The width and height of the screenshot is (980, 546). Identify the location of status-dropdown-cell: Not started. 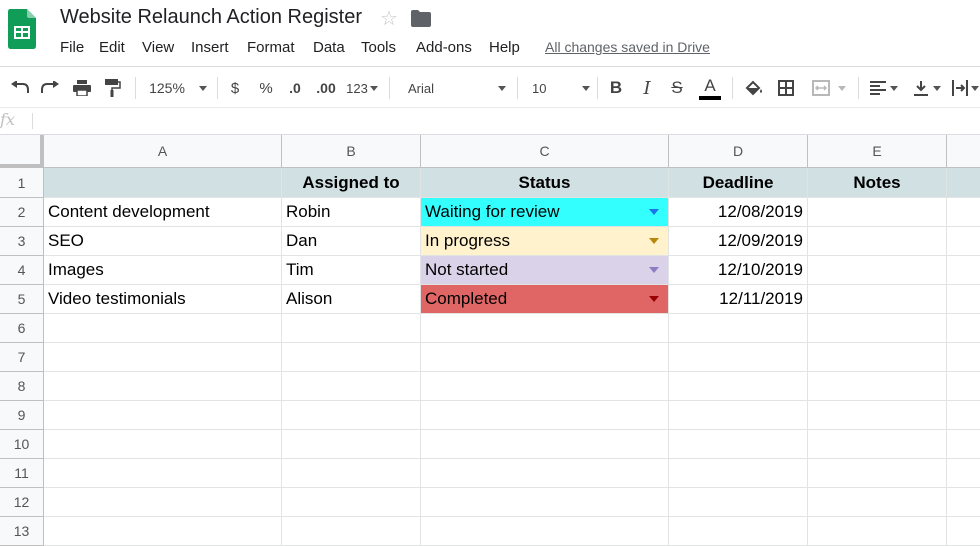
(545, 270).